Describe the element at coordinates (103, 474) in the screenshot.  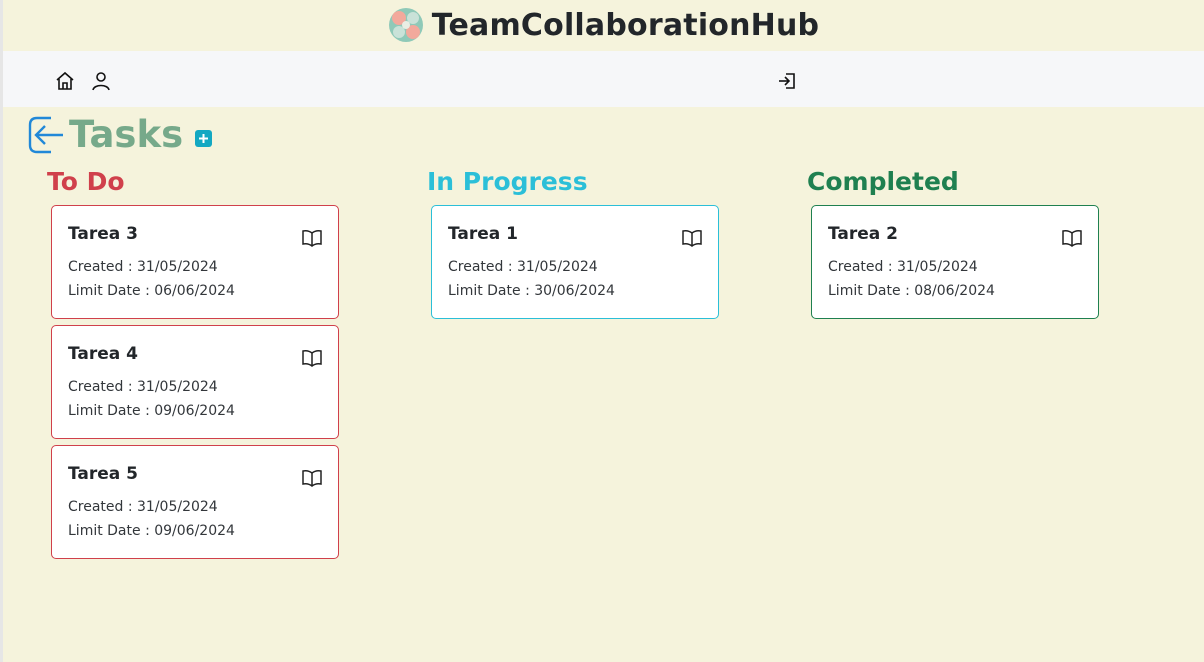
I see `task-name: Tarea 5` at that location.